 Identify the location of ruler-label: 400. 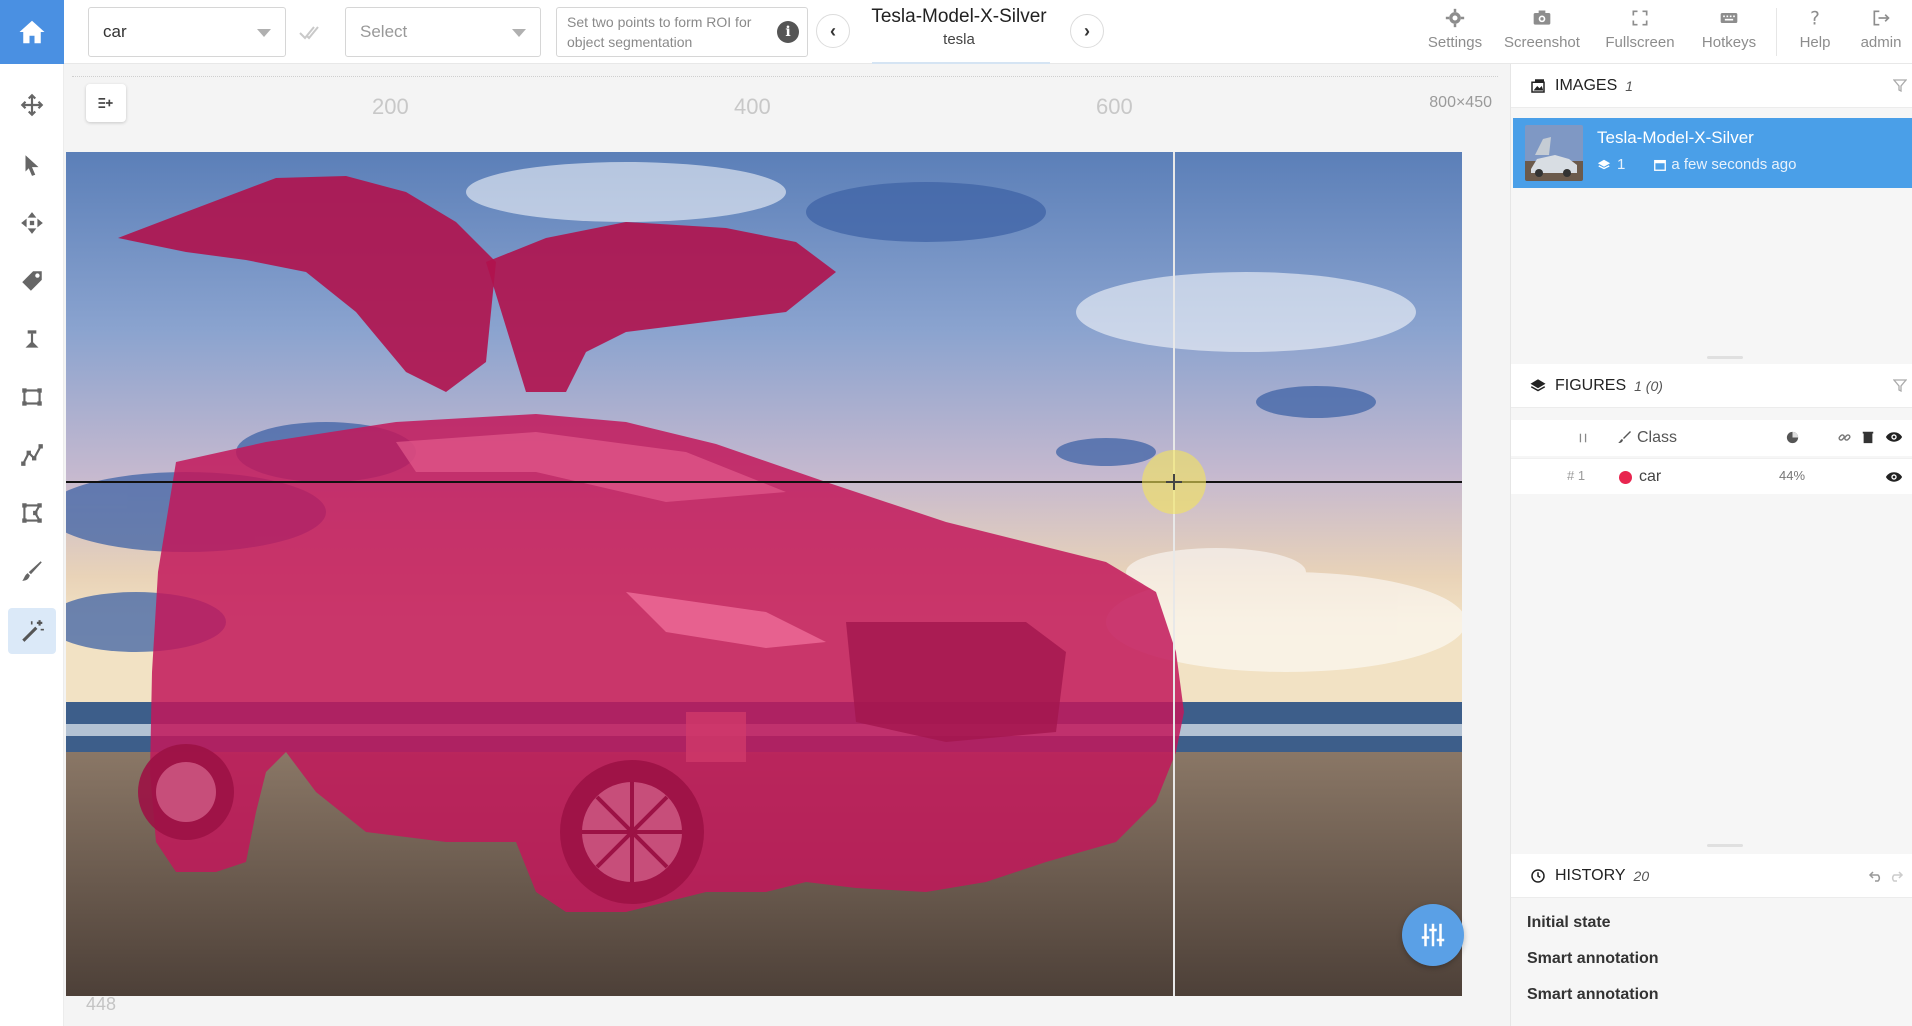
(752, 106).